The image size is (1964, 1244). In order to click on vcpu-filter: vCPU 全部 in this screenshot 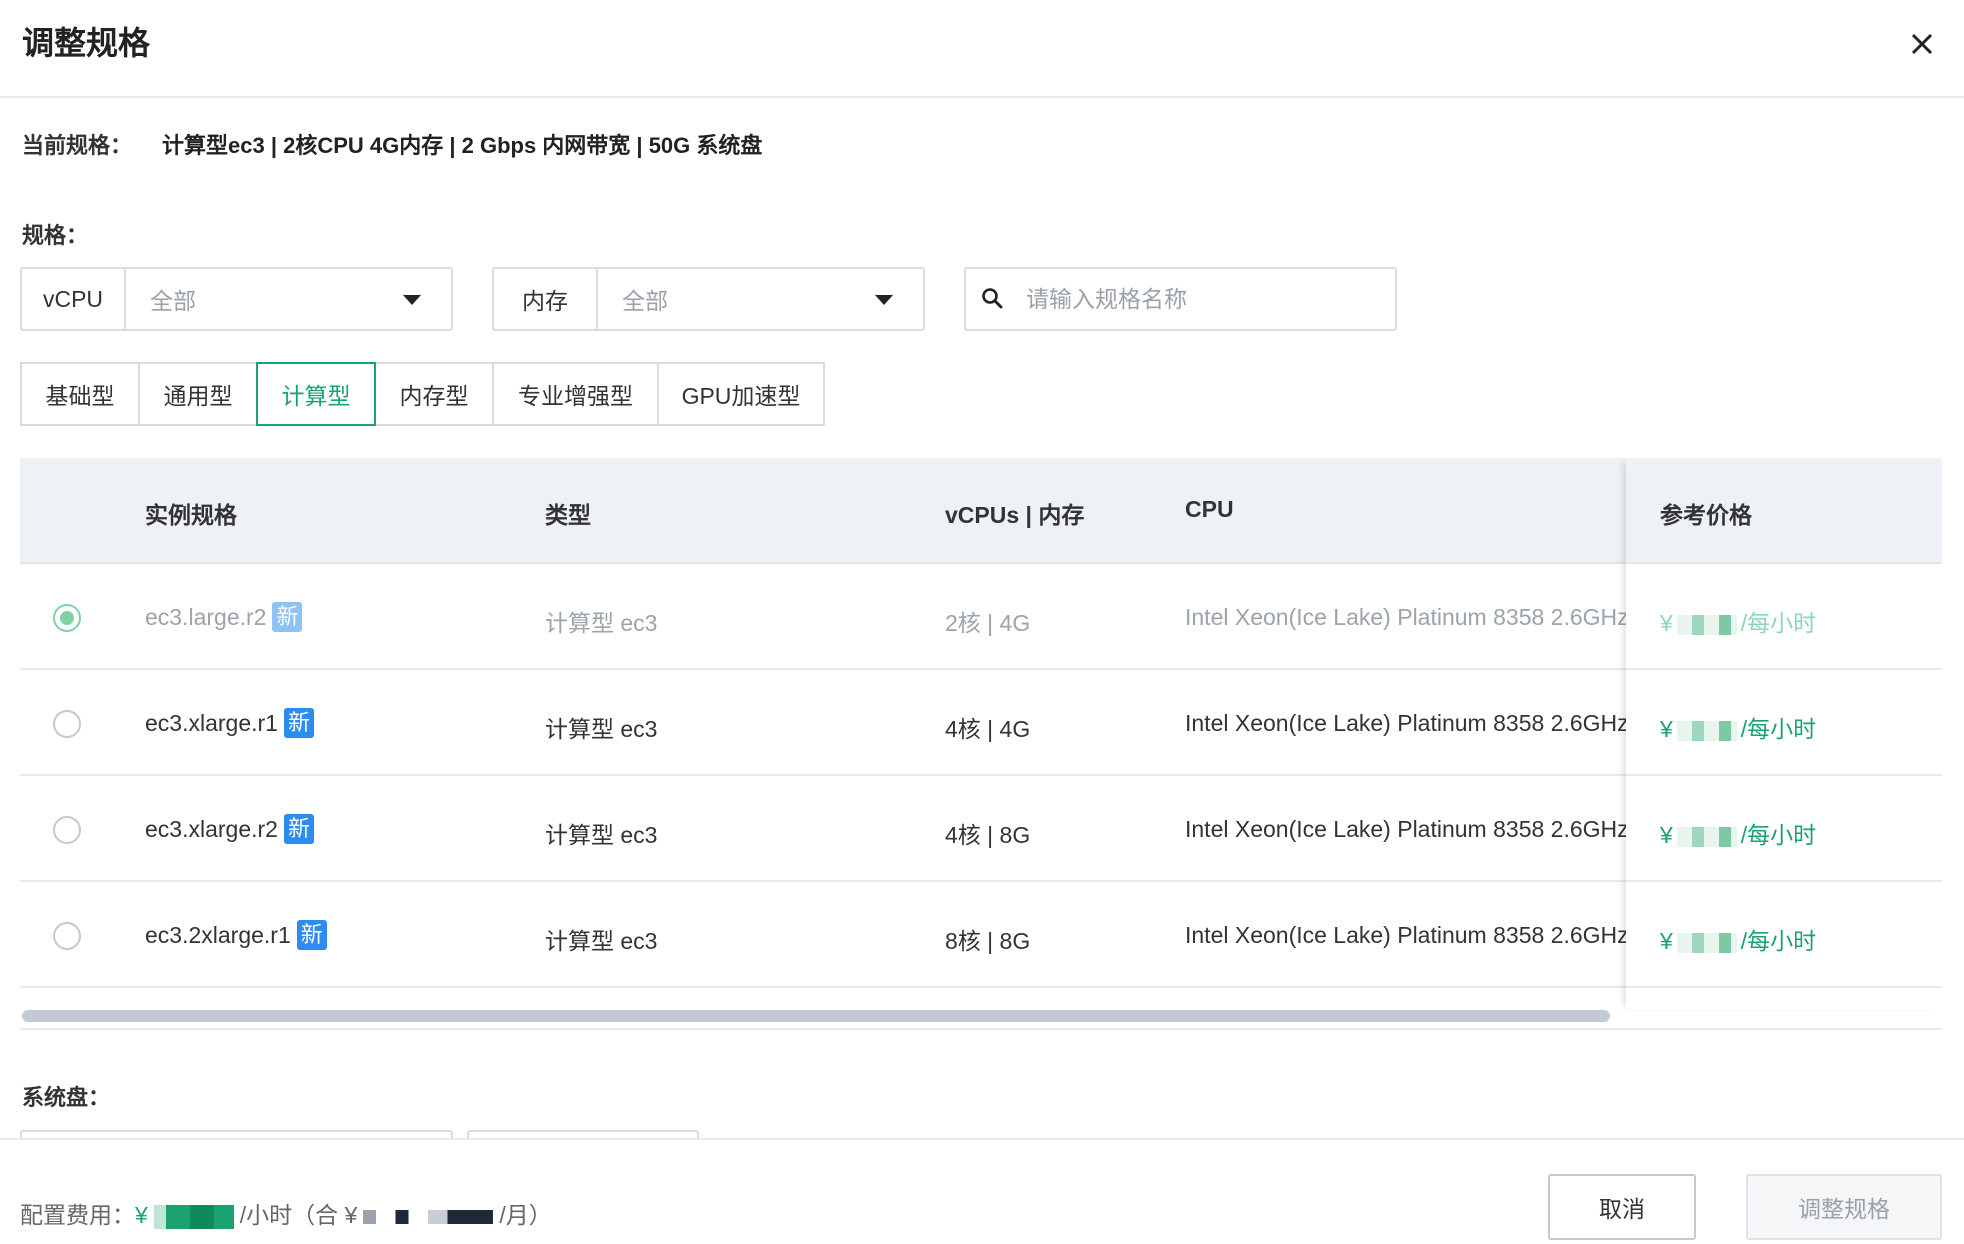, I will do `click(236, 299)`.